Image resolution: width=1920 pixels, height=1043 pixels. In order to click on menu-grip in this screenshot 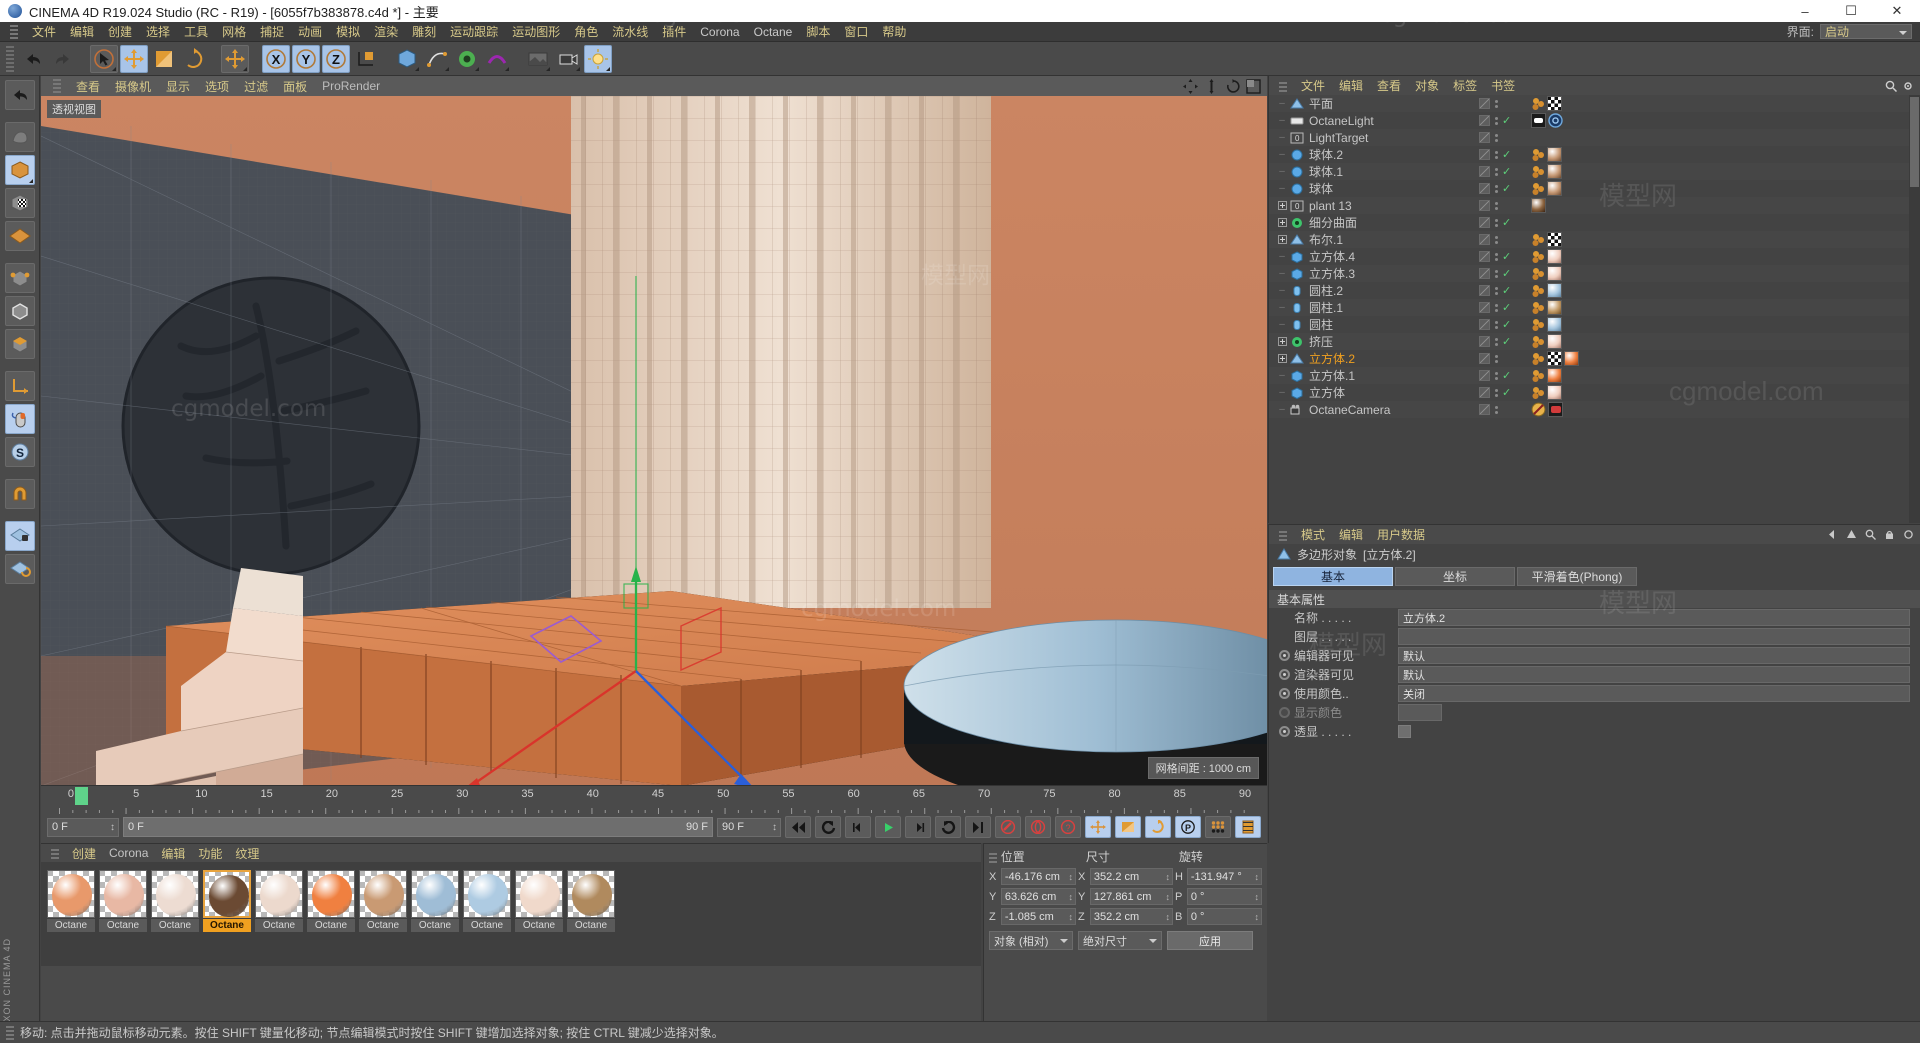, I will do `click(14, 31)`.